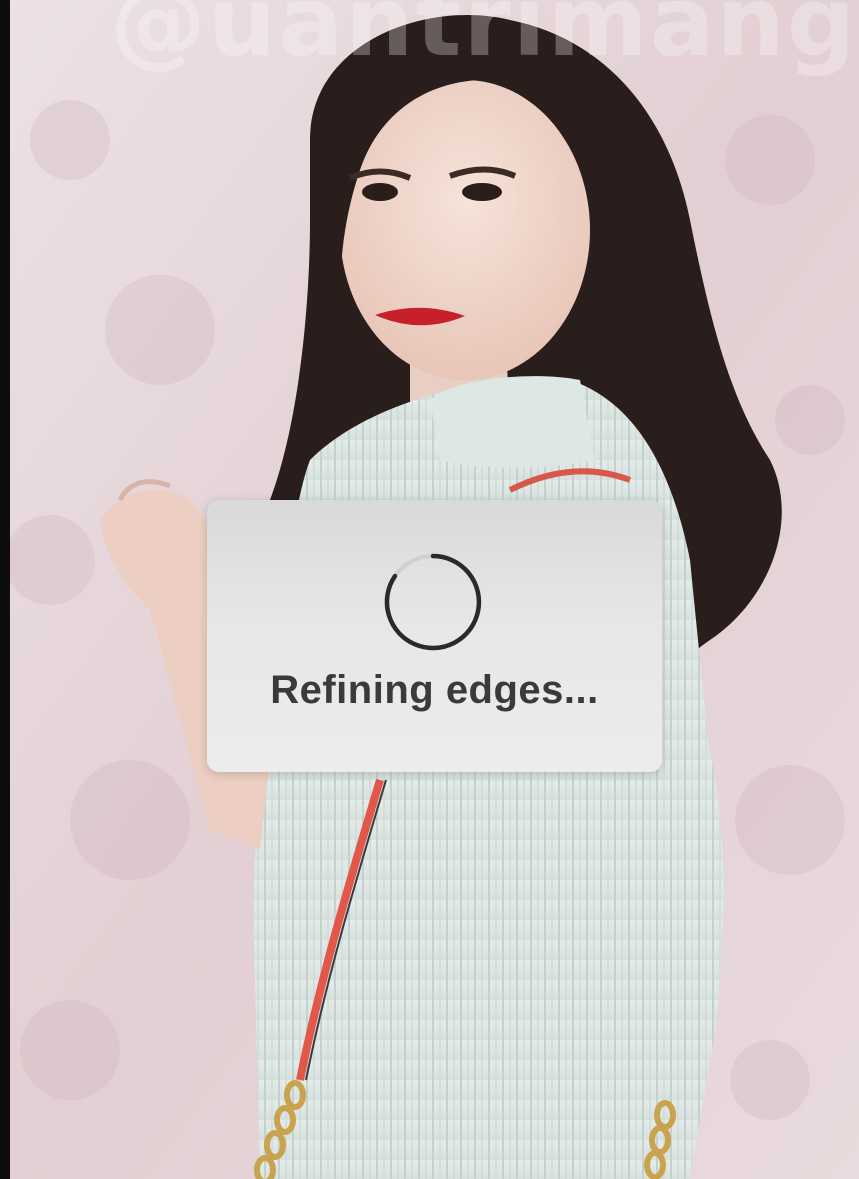 This screenshot has width=859, height=1179. What do you see at coordinates (433, 602) in the screenshot?
I see `spinner-icon` at bounding box center [433, 602].